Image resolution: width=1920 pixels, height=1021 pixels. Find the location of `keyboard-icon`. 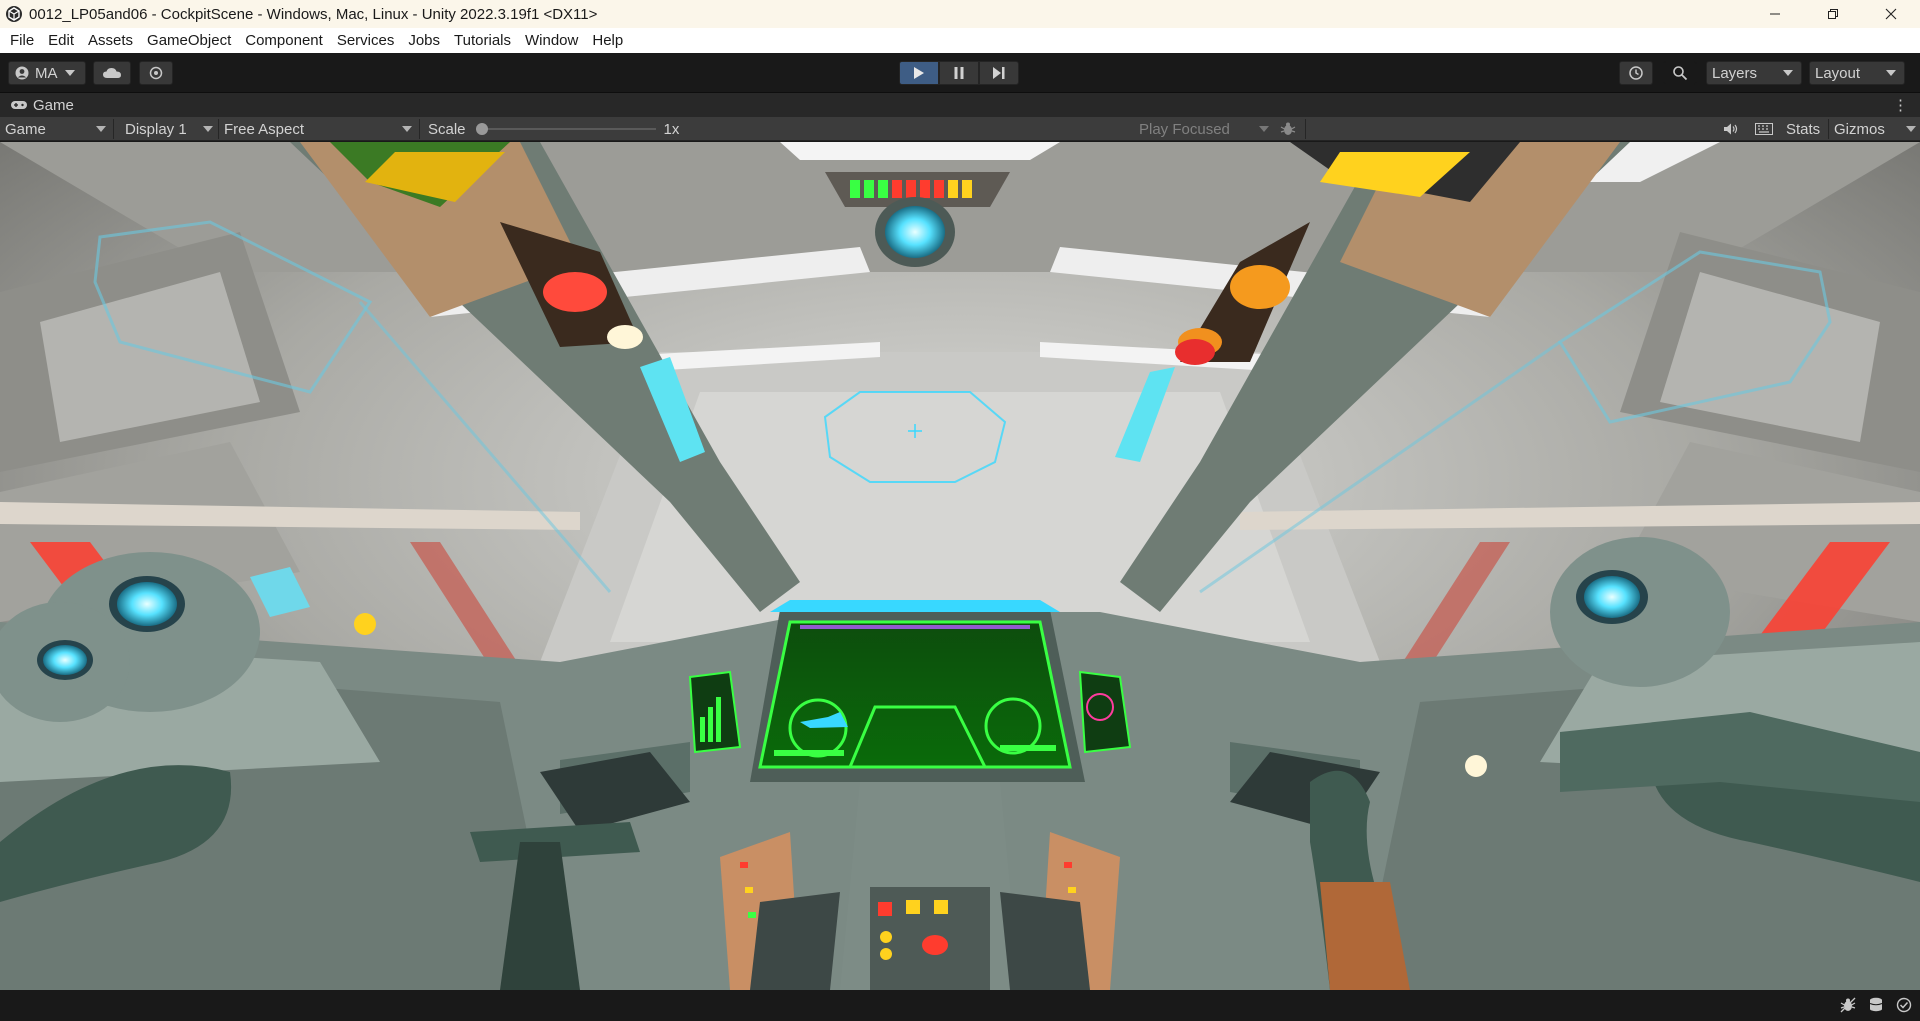

keyboard-icon is located at coordinates (1764, 129).